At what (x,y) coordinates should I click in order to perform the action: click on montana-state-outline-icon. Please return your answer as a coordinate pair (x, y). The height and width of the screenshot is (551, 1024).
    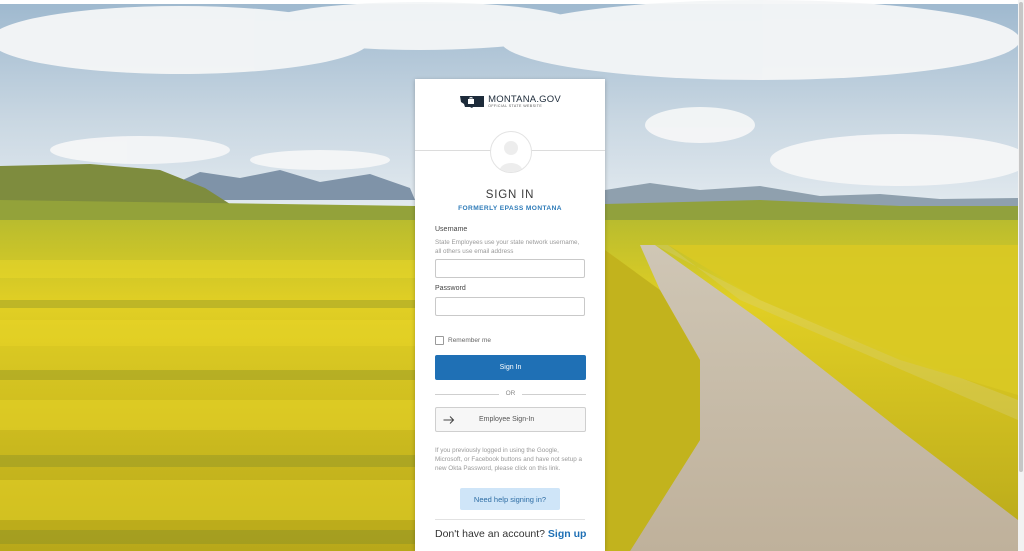
    Looking at the image, I should click on (472, 102).